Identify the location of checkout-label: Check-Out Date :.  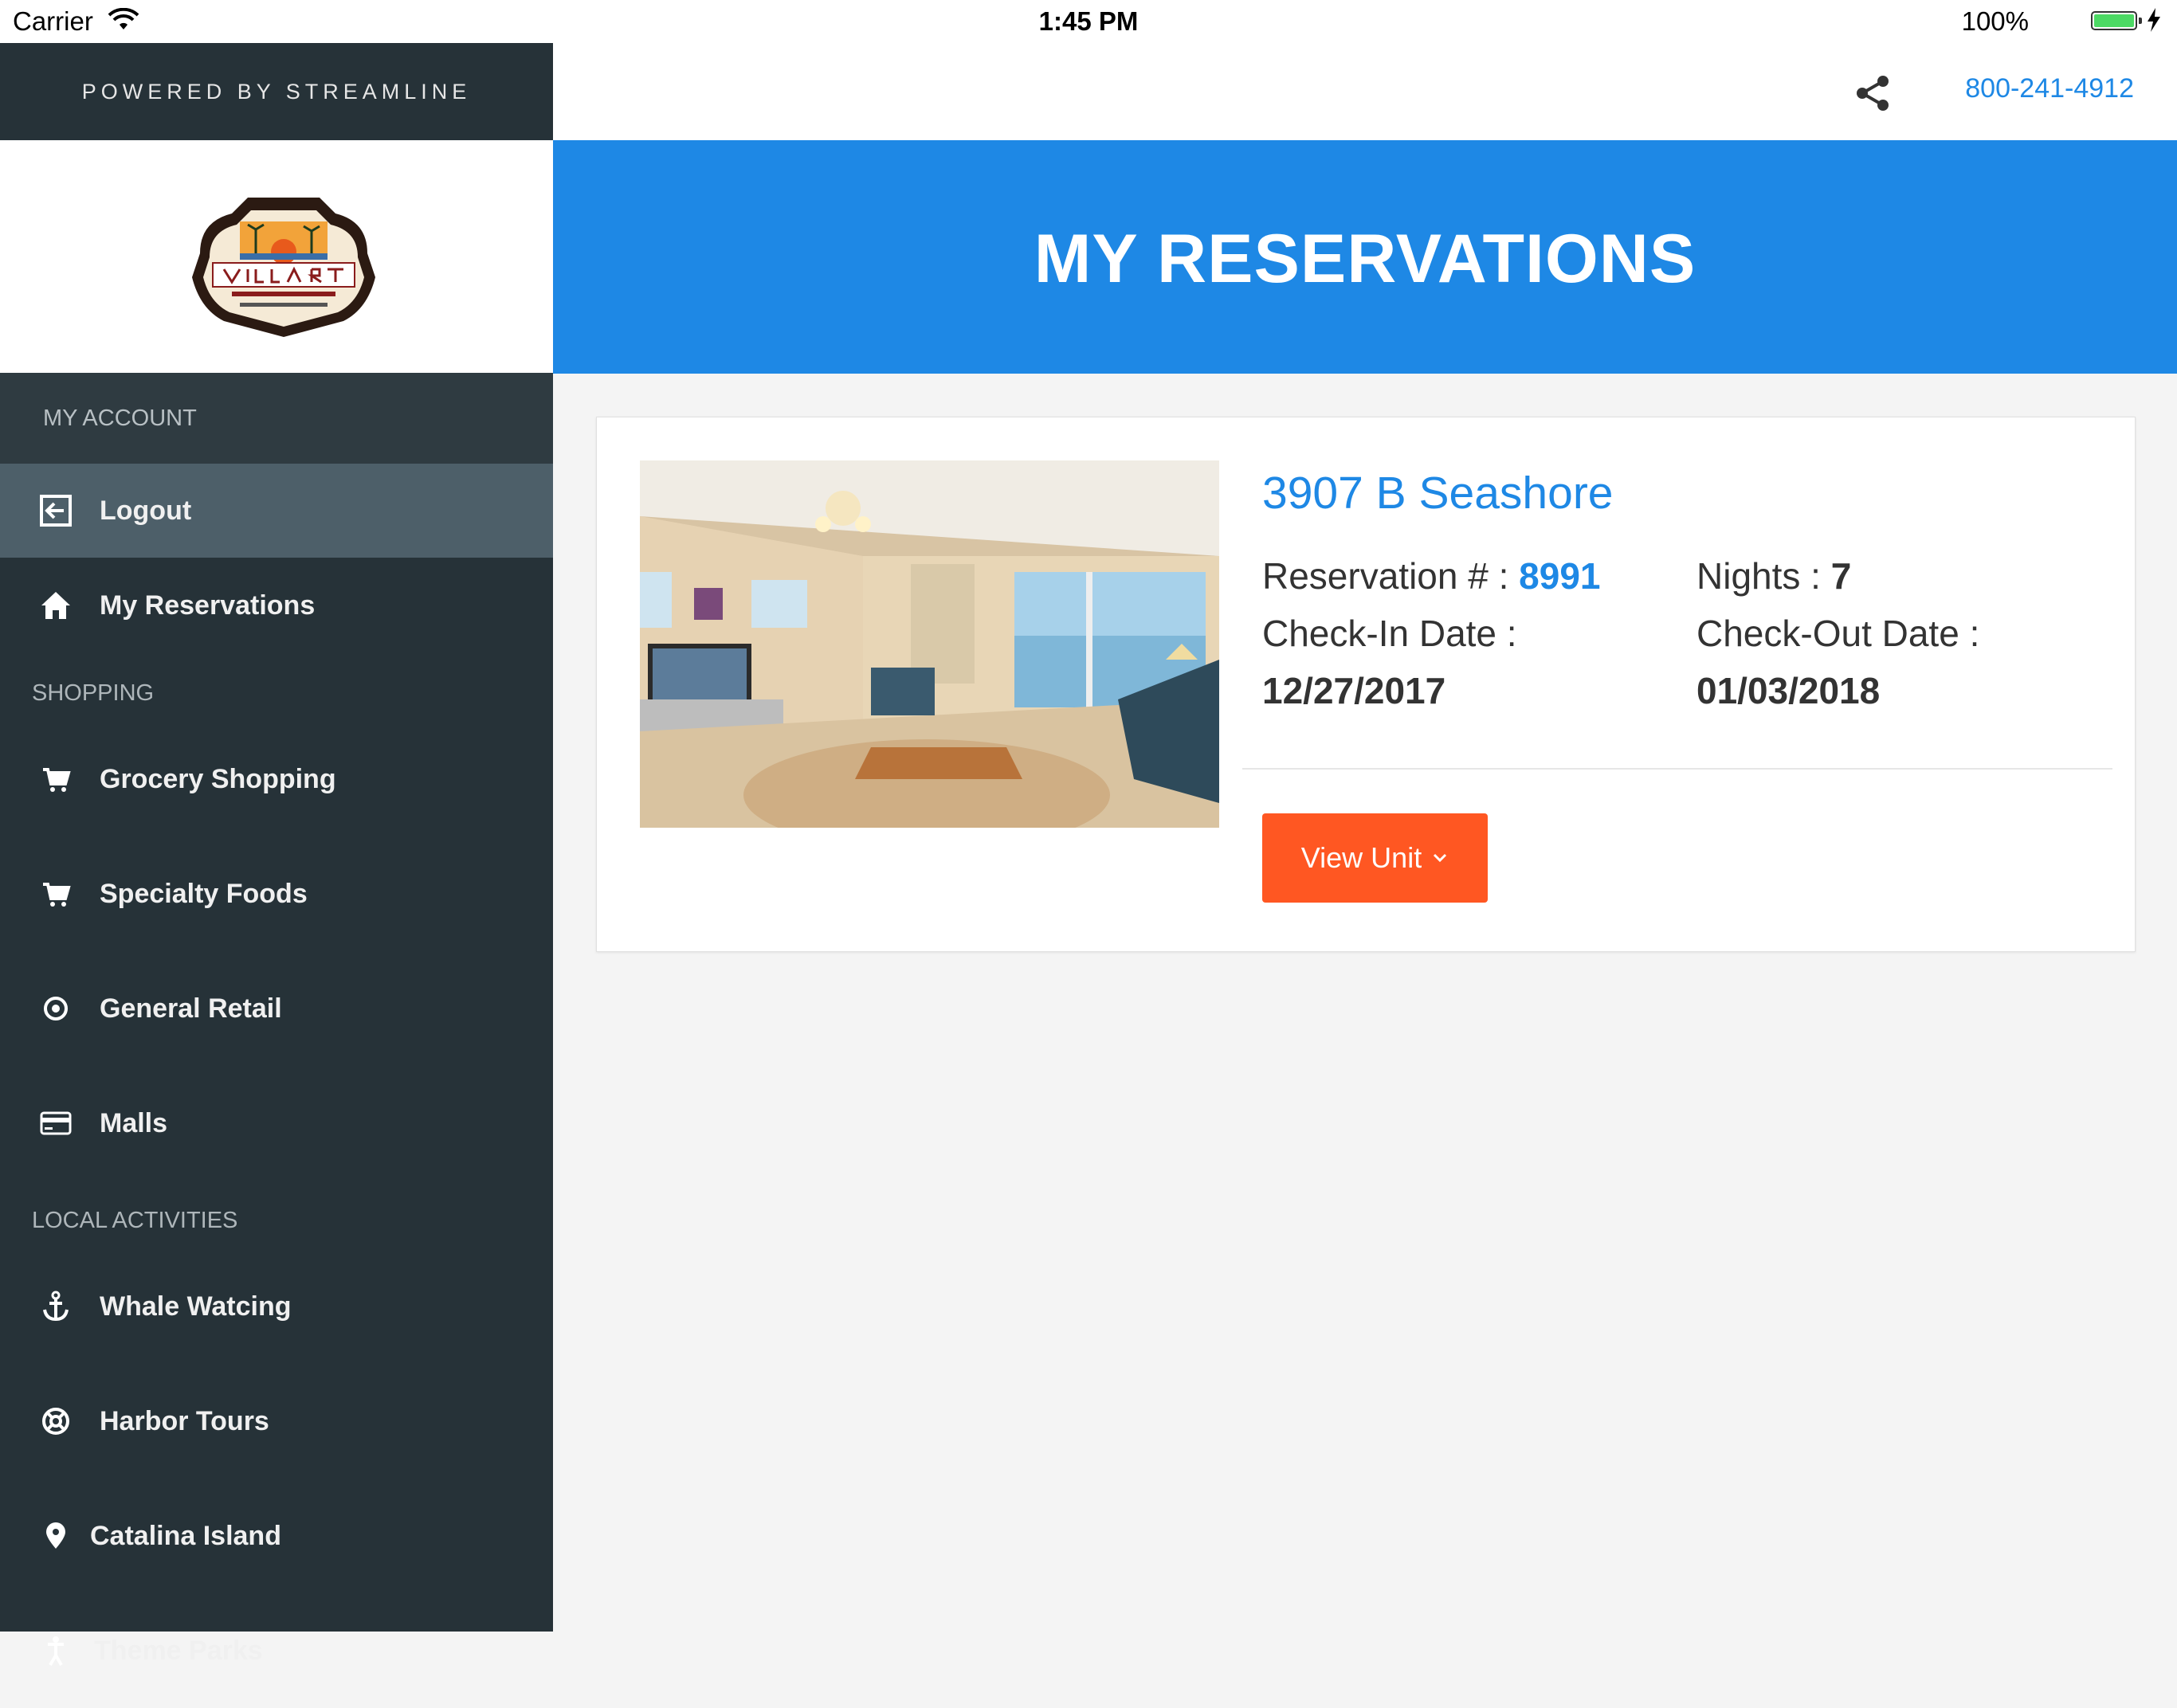
(1838, 634).